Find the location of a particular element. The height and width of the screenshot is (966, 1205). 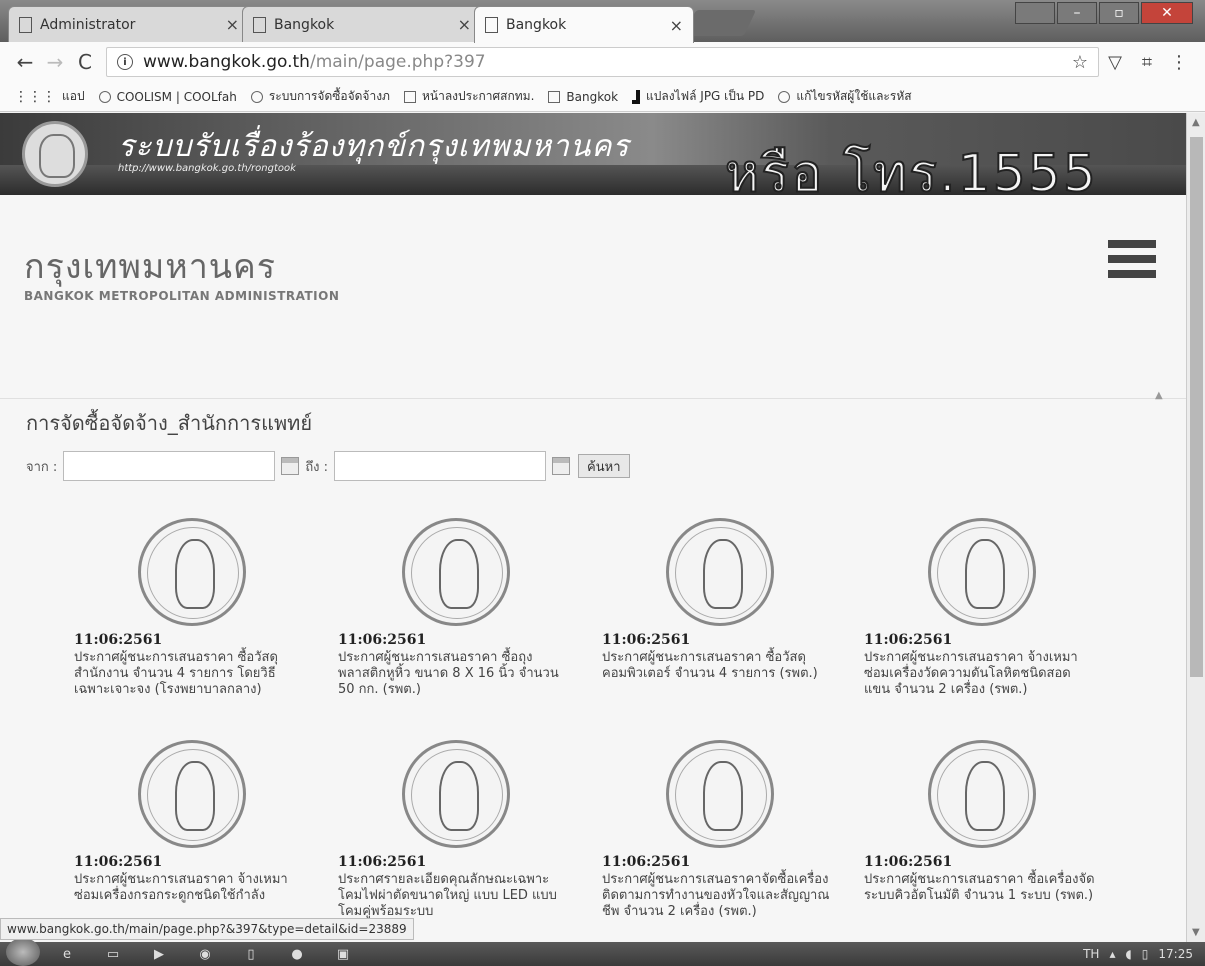

close-window-button: ✕ is located at coordinates (1167, 13).